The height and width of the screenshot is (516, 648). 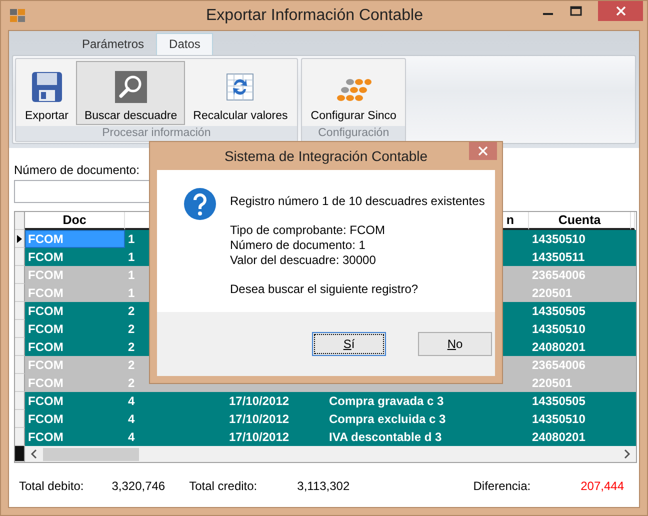 I want to click on dialog-button: No, so click(x=455, y=344).